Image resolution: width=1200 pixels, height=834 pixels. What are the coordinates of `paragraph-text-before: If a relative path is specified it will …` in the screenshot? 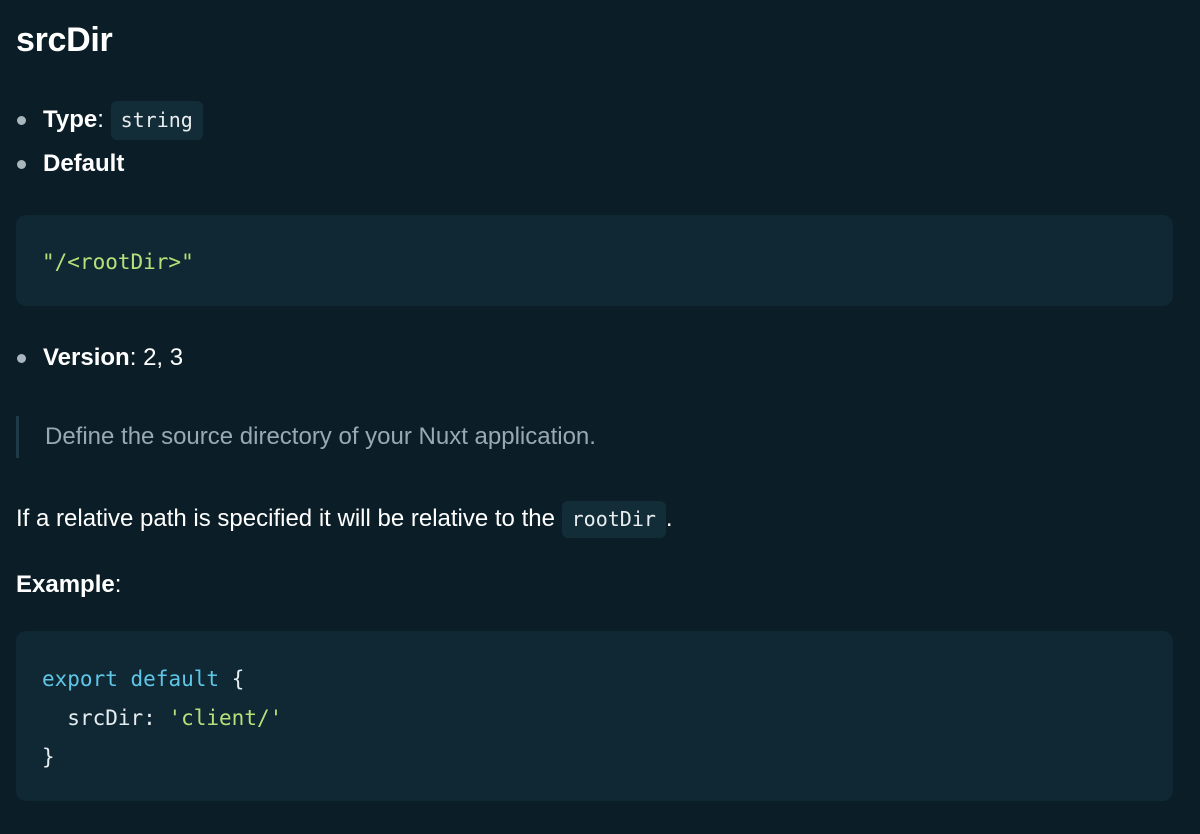 It's located at (289, 518).